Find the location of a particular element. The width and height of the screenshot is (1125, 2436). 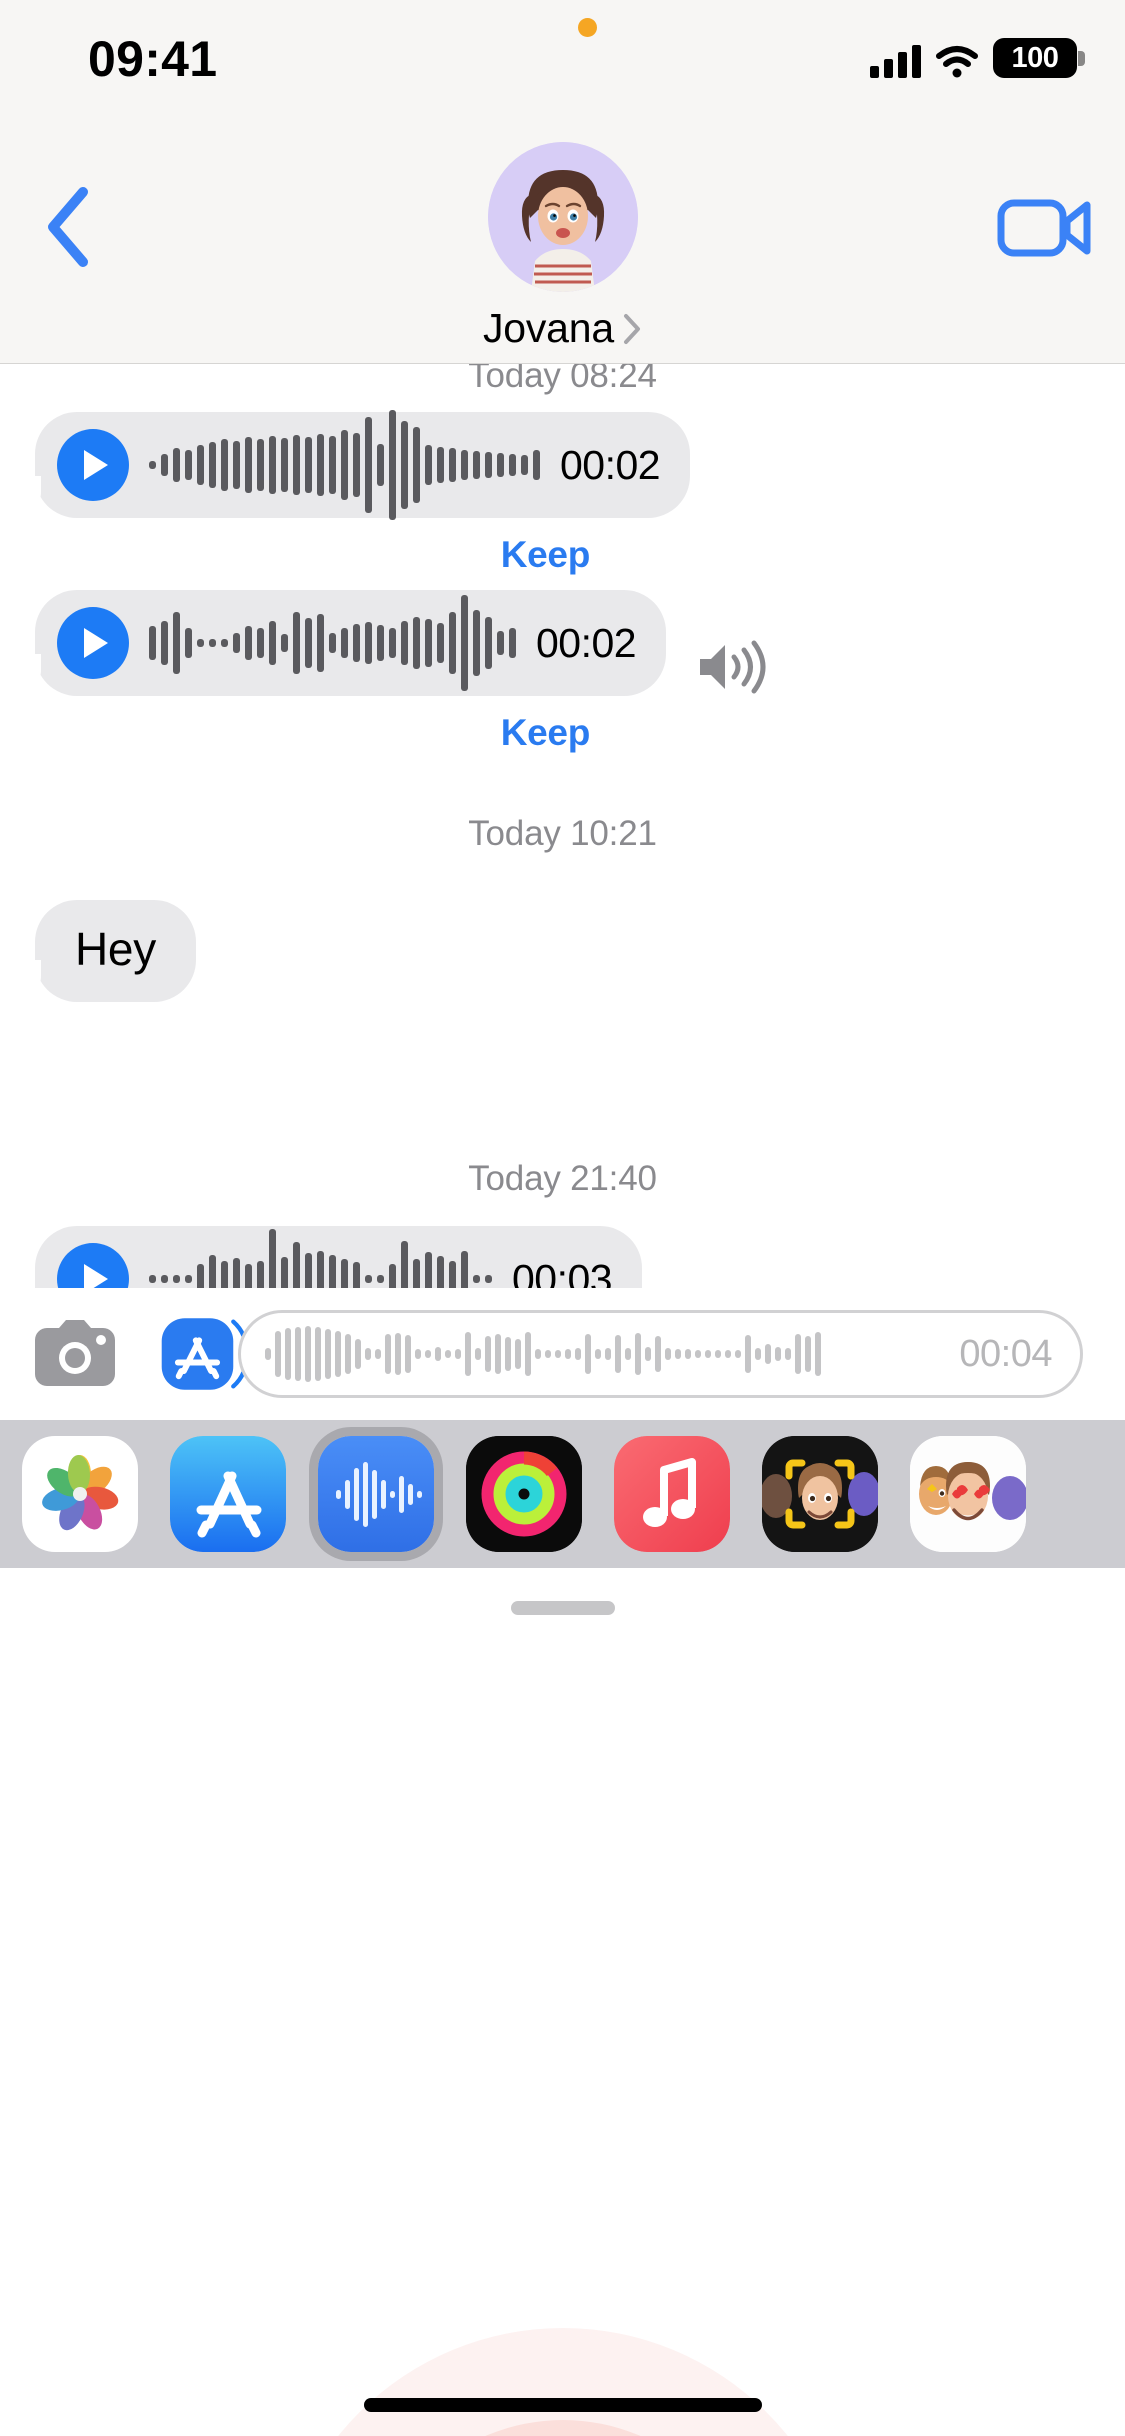

audio-message-app-icon is located at coordinates (376, 1494).